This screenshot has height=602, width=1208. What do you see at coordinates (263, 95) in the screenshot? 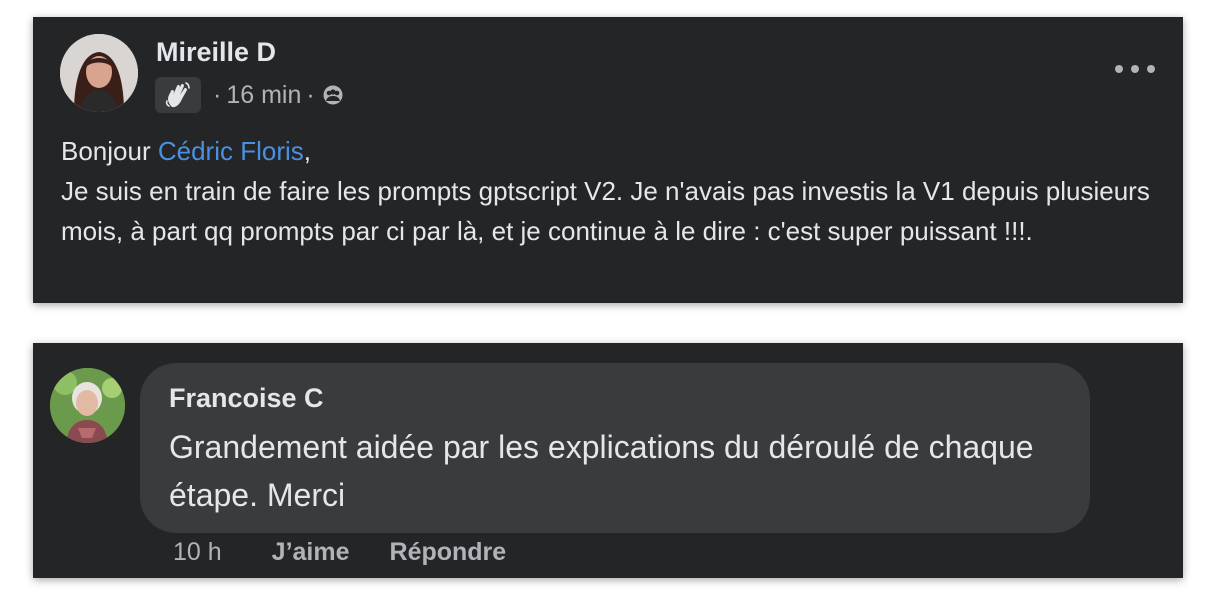
I see `post-time: 16 min` at bounding box center [263, 95].